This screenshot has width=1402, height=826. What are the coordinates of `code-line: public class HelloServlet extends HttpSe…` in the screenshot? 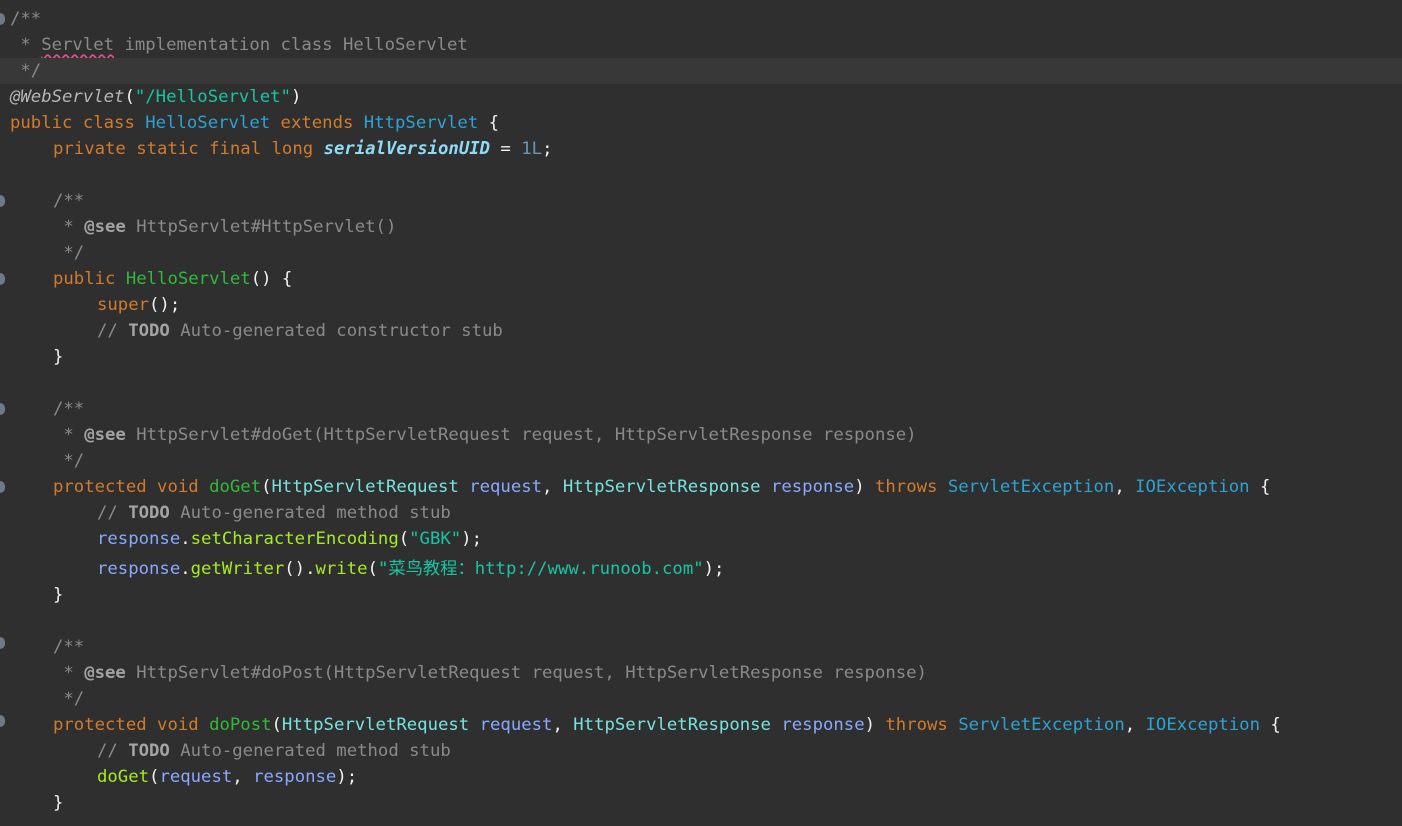 It's located at (706, 123).